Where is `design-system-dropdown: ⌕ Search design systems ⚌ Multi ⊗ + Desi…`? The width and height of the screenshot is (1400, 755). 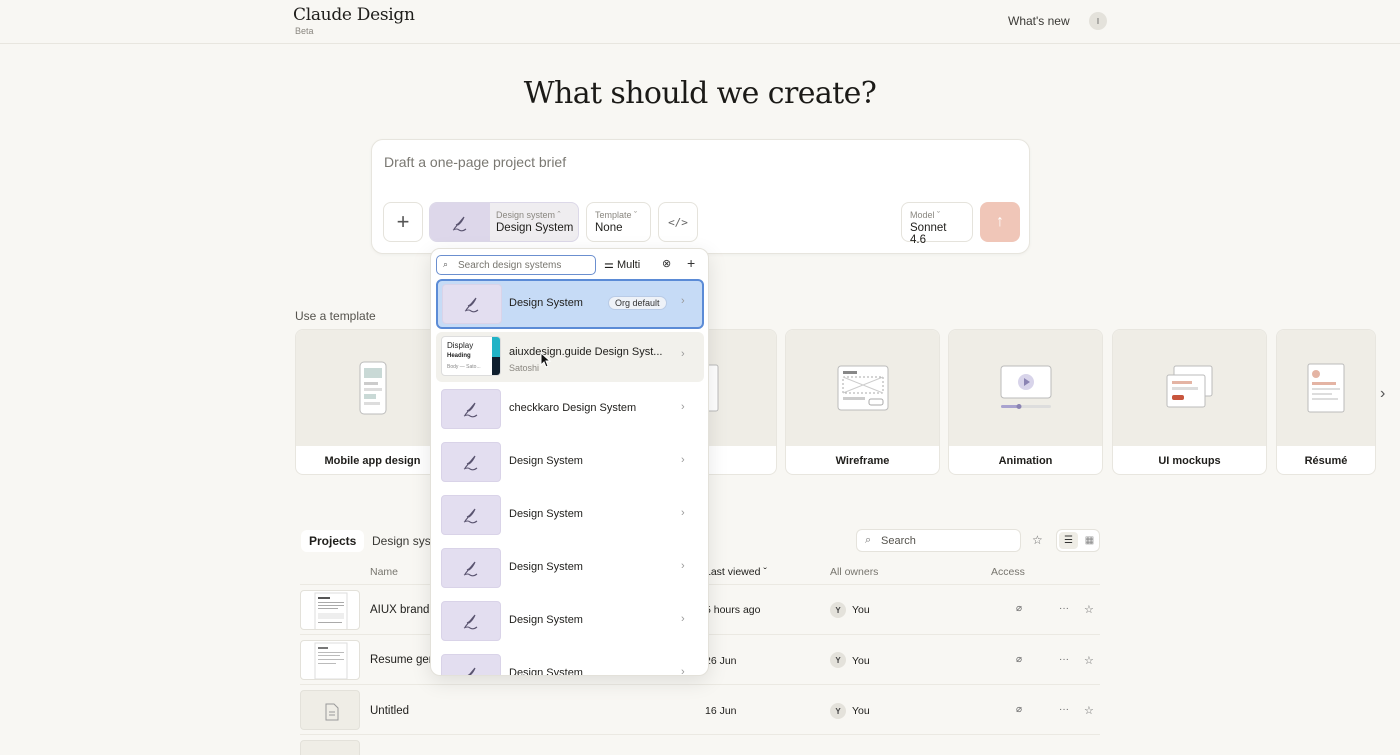
design-system-dropdown: ⌕ Search design systems ⚌ Multi ⊗ + Desi… is located at coordinates (569, 462).